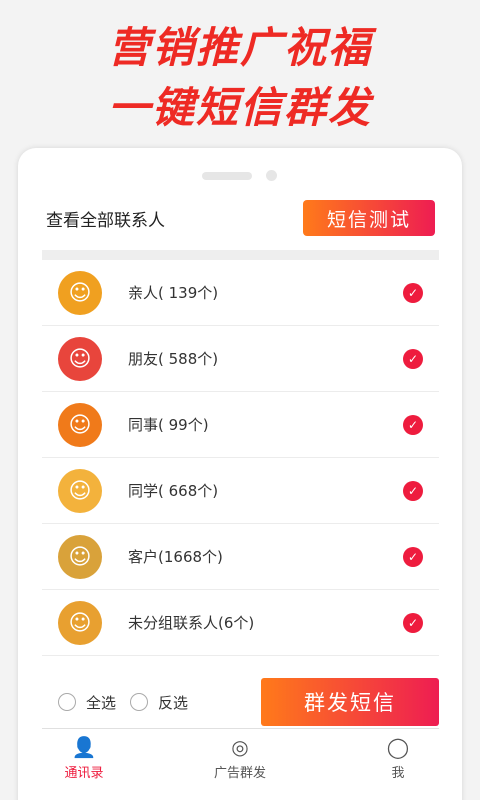 The height and width of the screenshot is (800, 480). What do you see at coordinates (240, 293) in the screenshot?
I see `group-row-relatives: ☺ 亲人( 139个) ✓` at bounding box center [240, 293].